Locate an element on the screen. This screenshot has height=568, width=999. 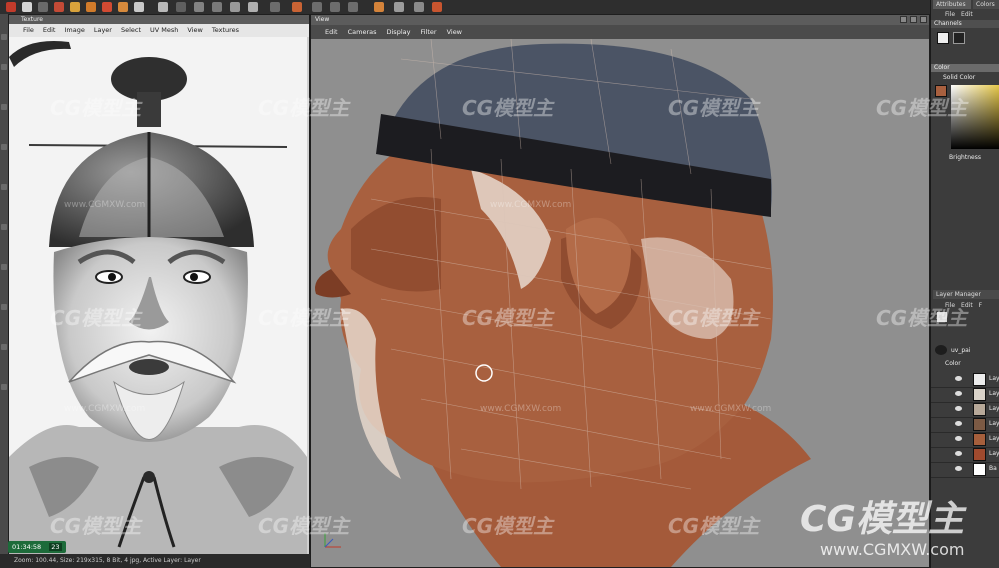
render-icon is located at coordinates (437, 7).